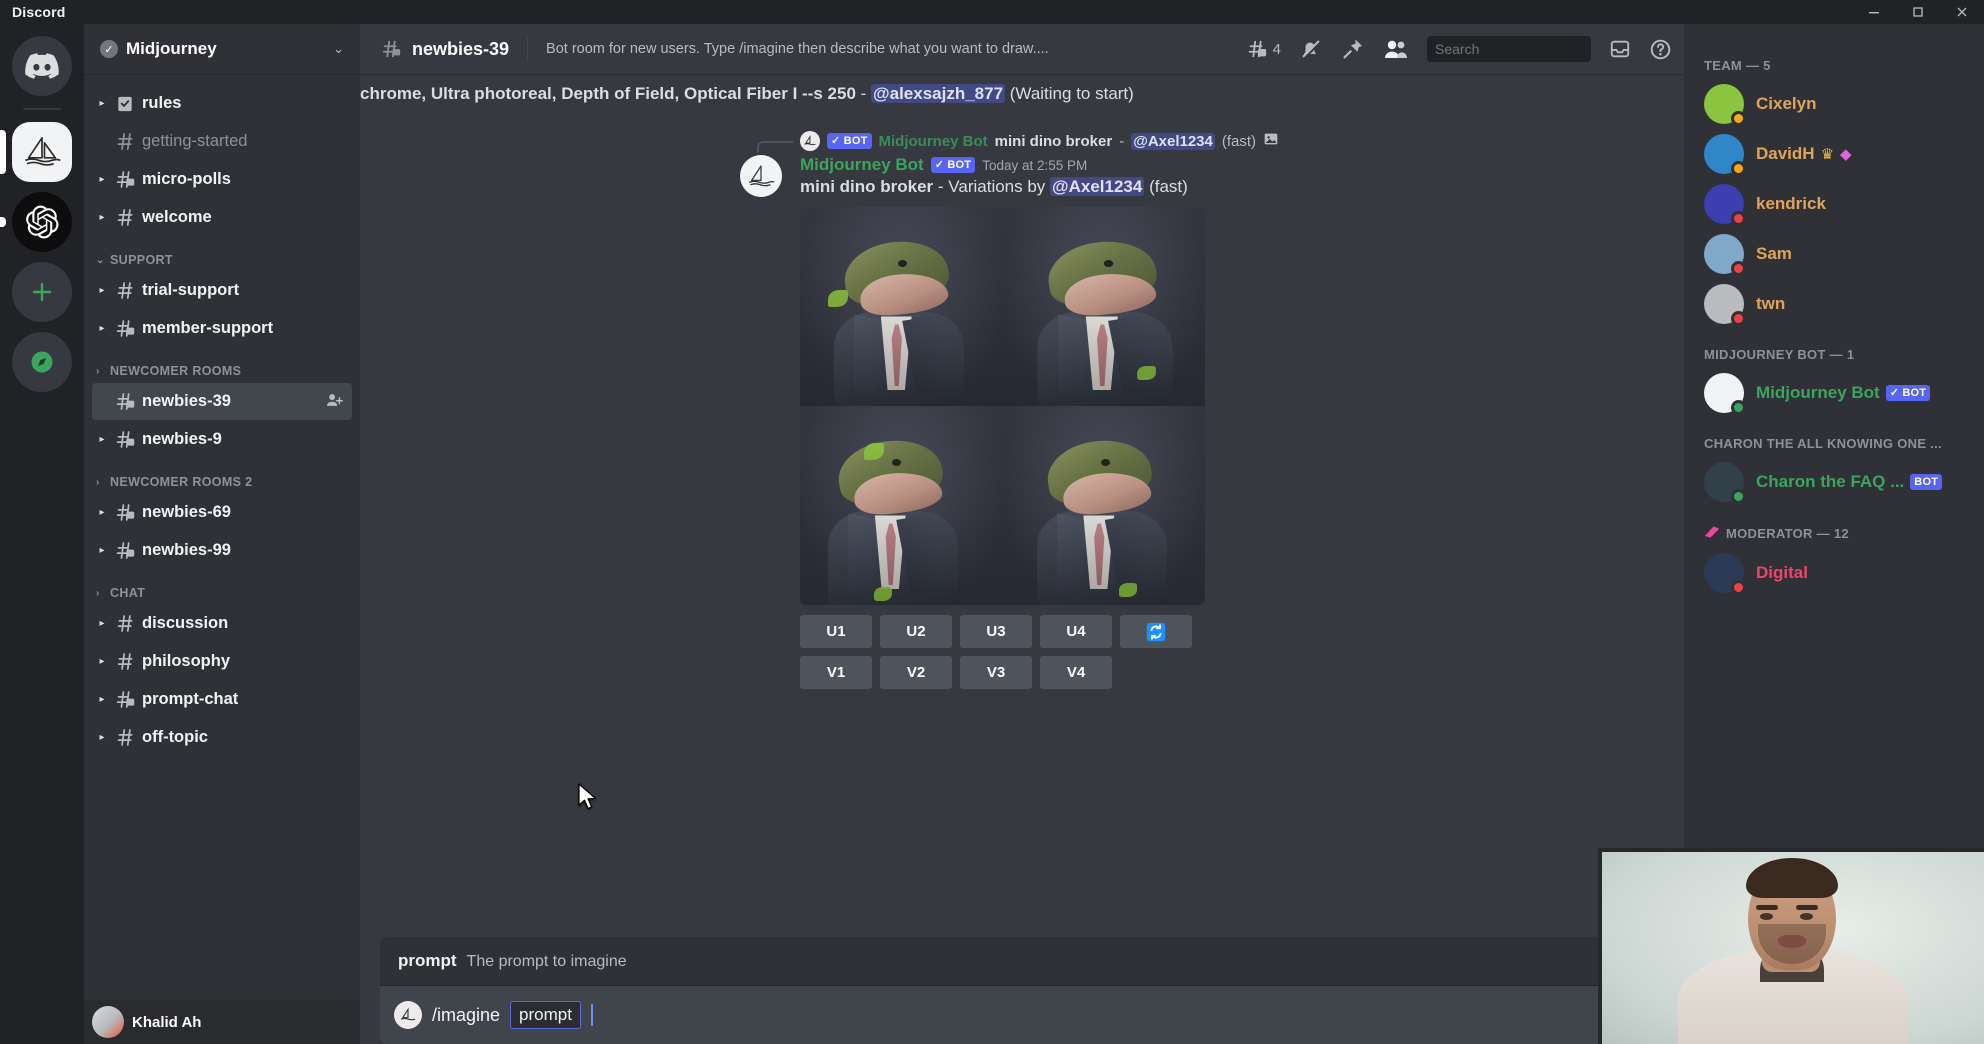 This screenshot has height=1044, width=1984. Describe the element at coordinates (996, 632) in the screenshot. I see `upscale-button-u3: U3` at that location.